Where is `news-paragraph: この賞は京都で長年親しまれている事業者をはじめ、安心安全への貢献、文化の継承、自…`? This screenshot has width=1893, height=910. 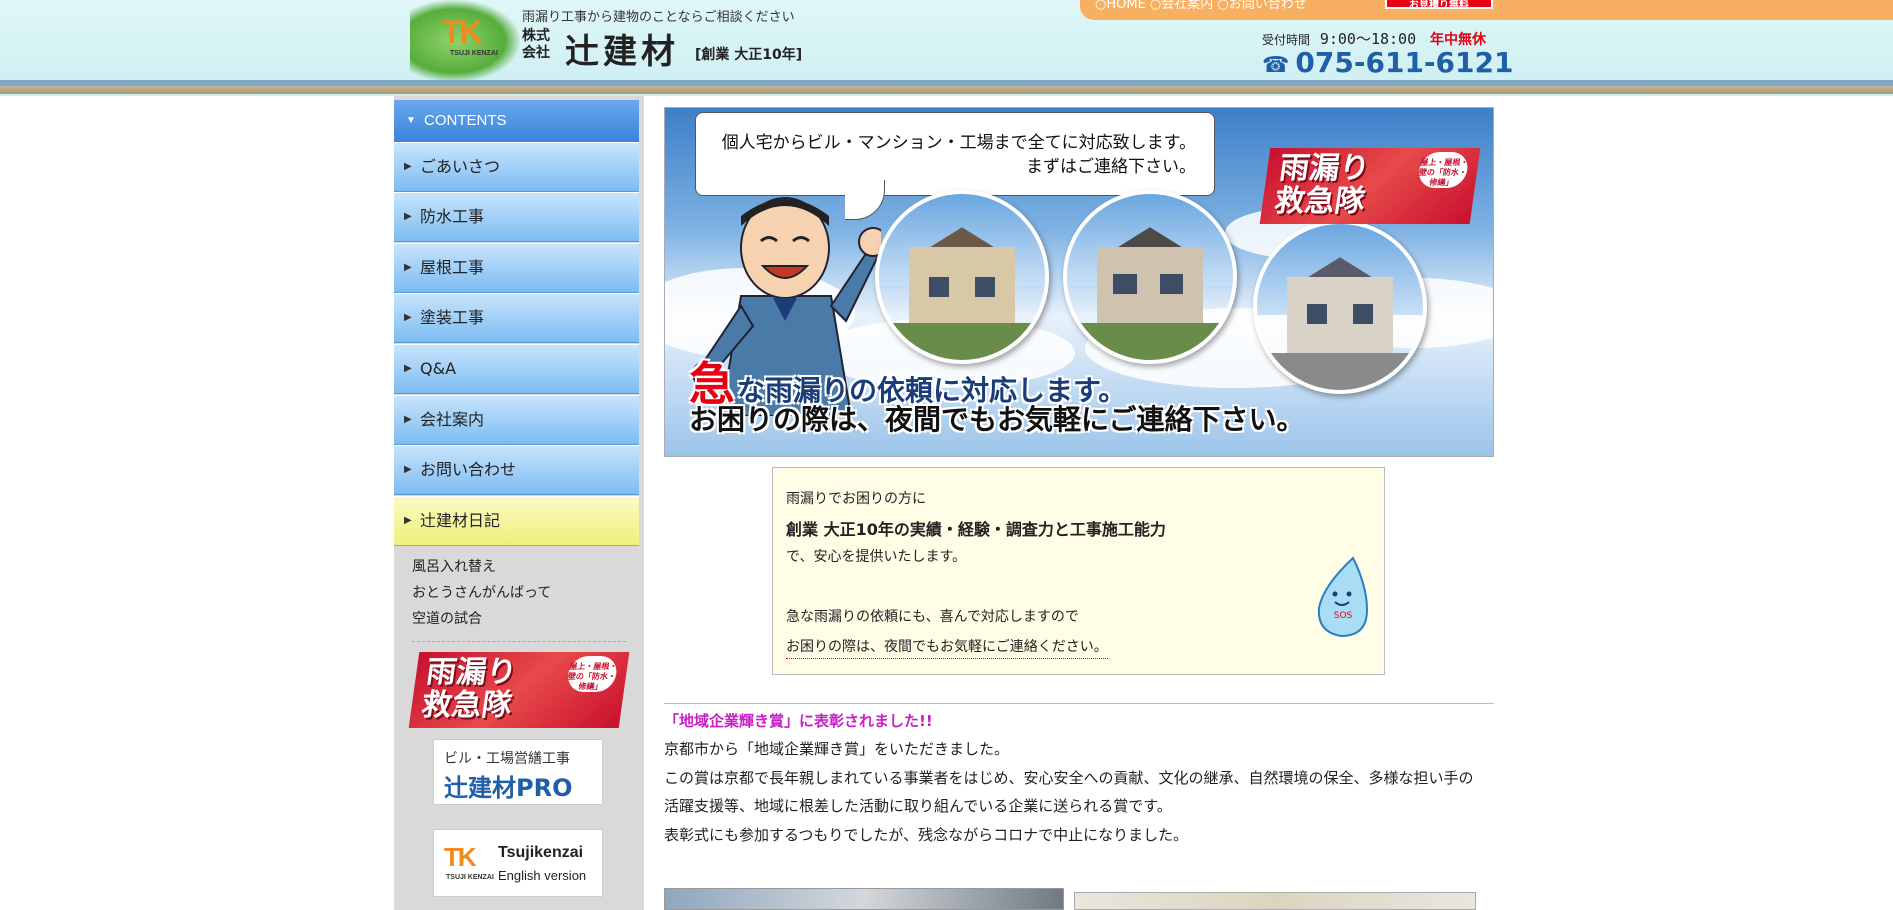
news-paragraph: この賞は京都で長年親しまれている事業者をはじめ、安心安全への貢献、文化の継承、自… is located at coordinates (1069, 778).